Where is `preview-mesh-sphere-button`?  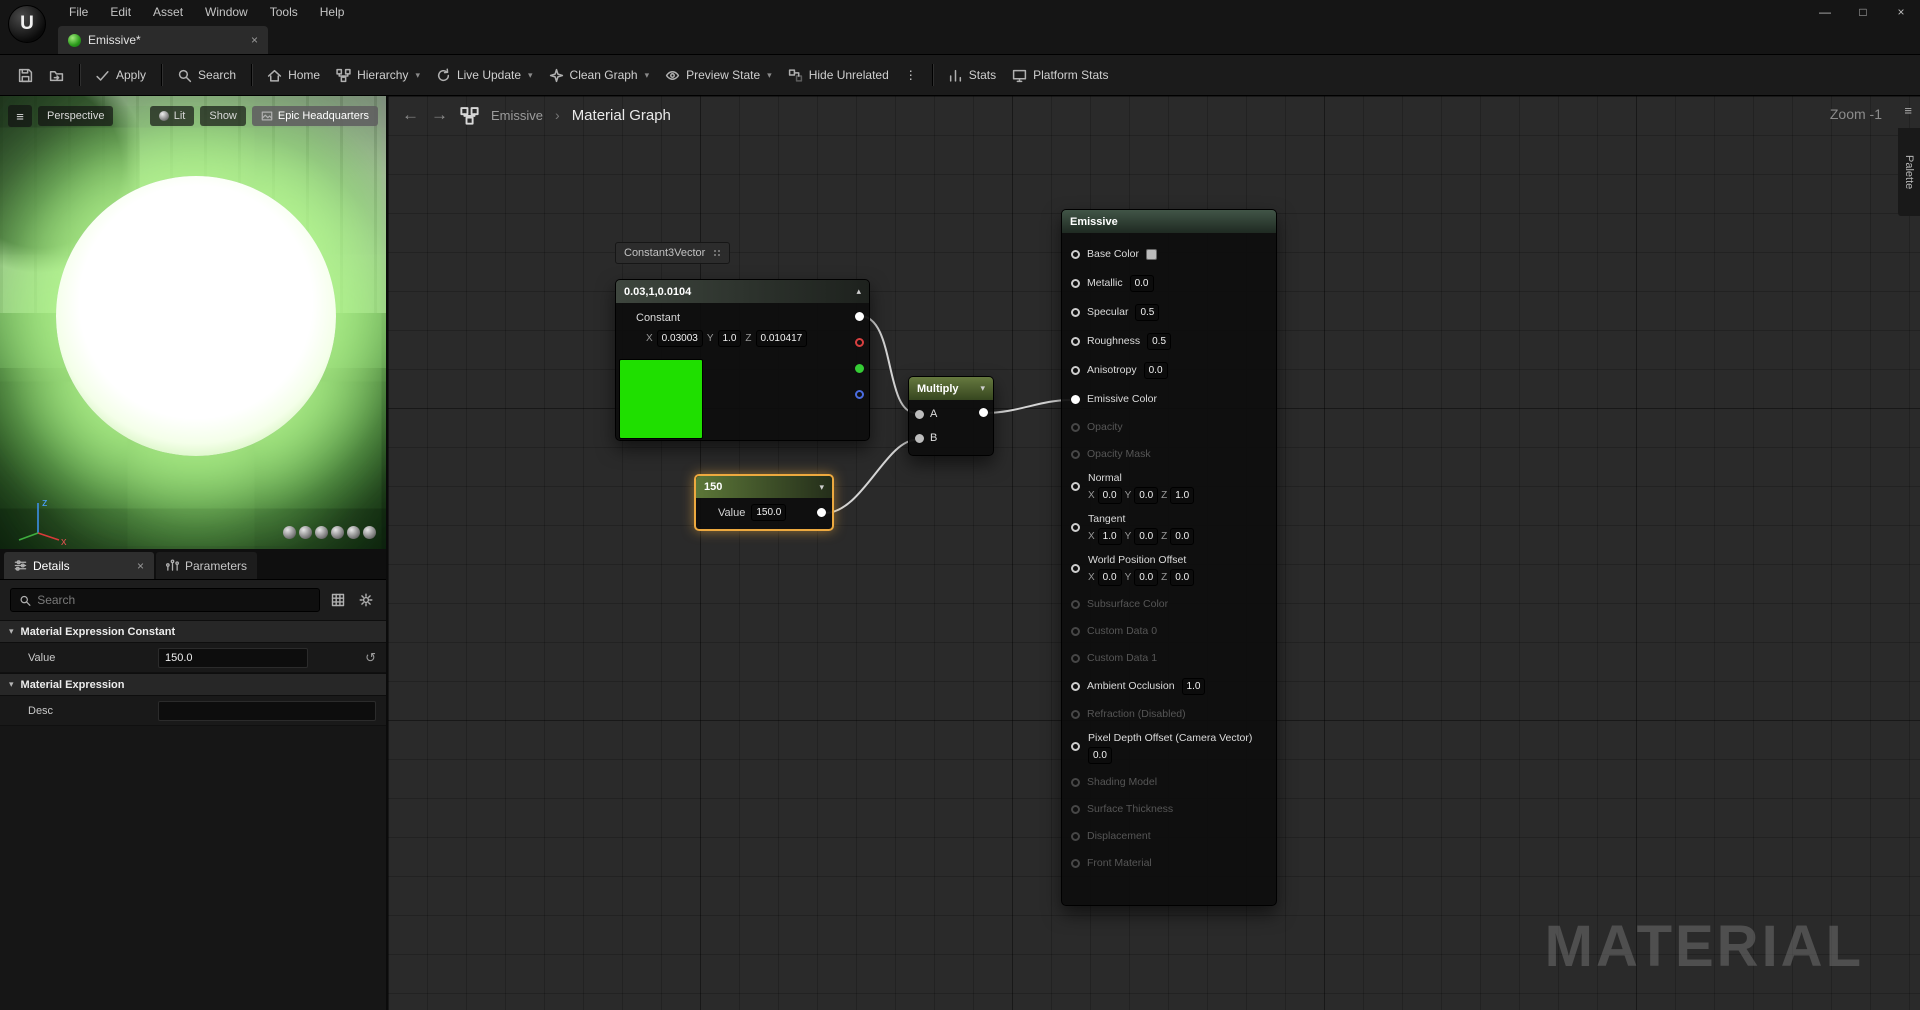 preview-mesh-sphere-button is located at coordinates (305, 532).